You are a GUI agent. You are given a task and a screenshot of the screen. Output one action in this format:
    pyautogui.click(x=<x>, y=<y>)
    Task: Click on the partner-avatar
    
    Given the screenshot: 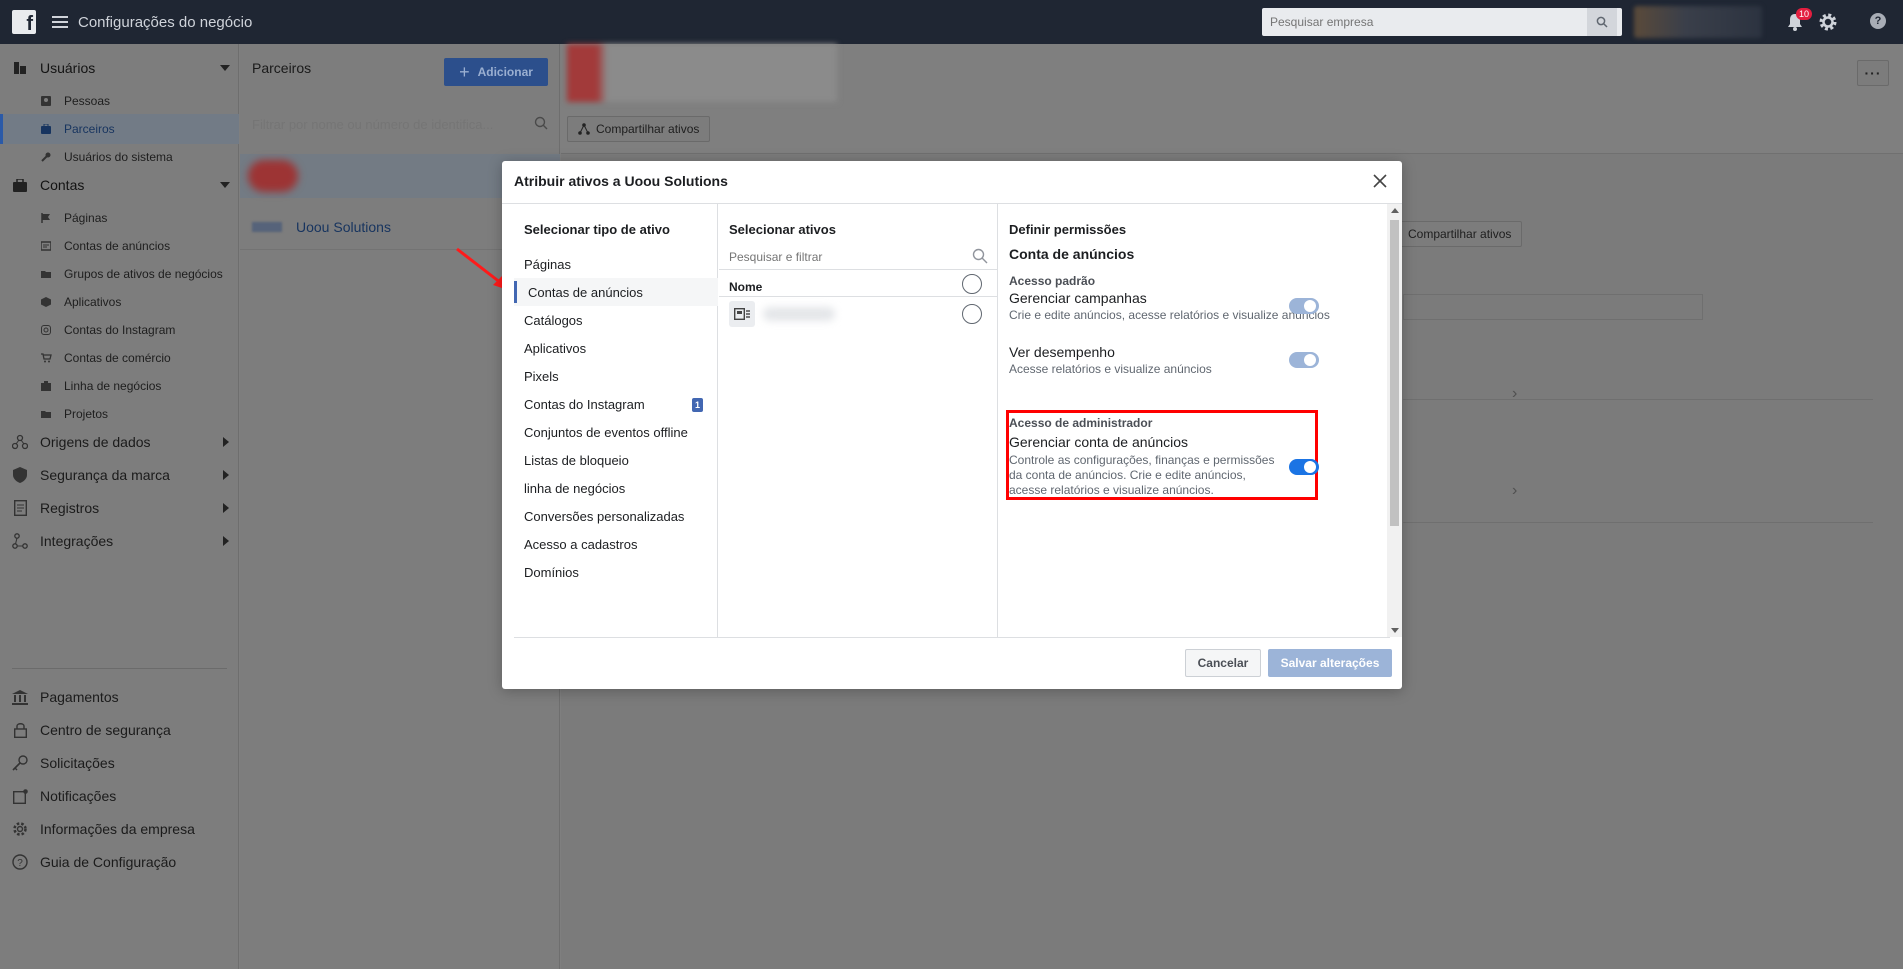 What is the action you would take?
    pyautogui.click(x=273, y=176)
    